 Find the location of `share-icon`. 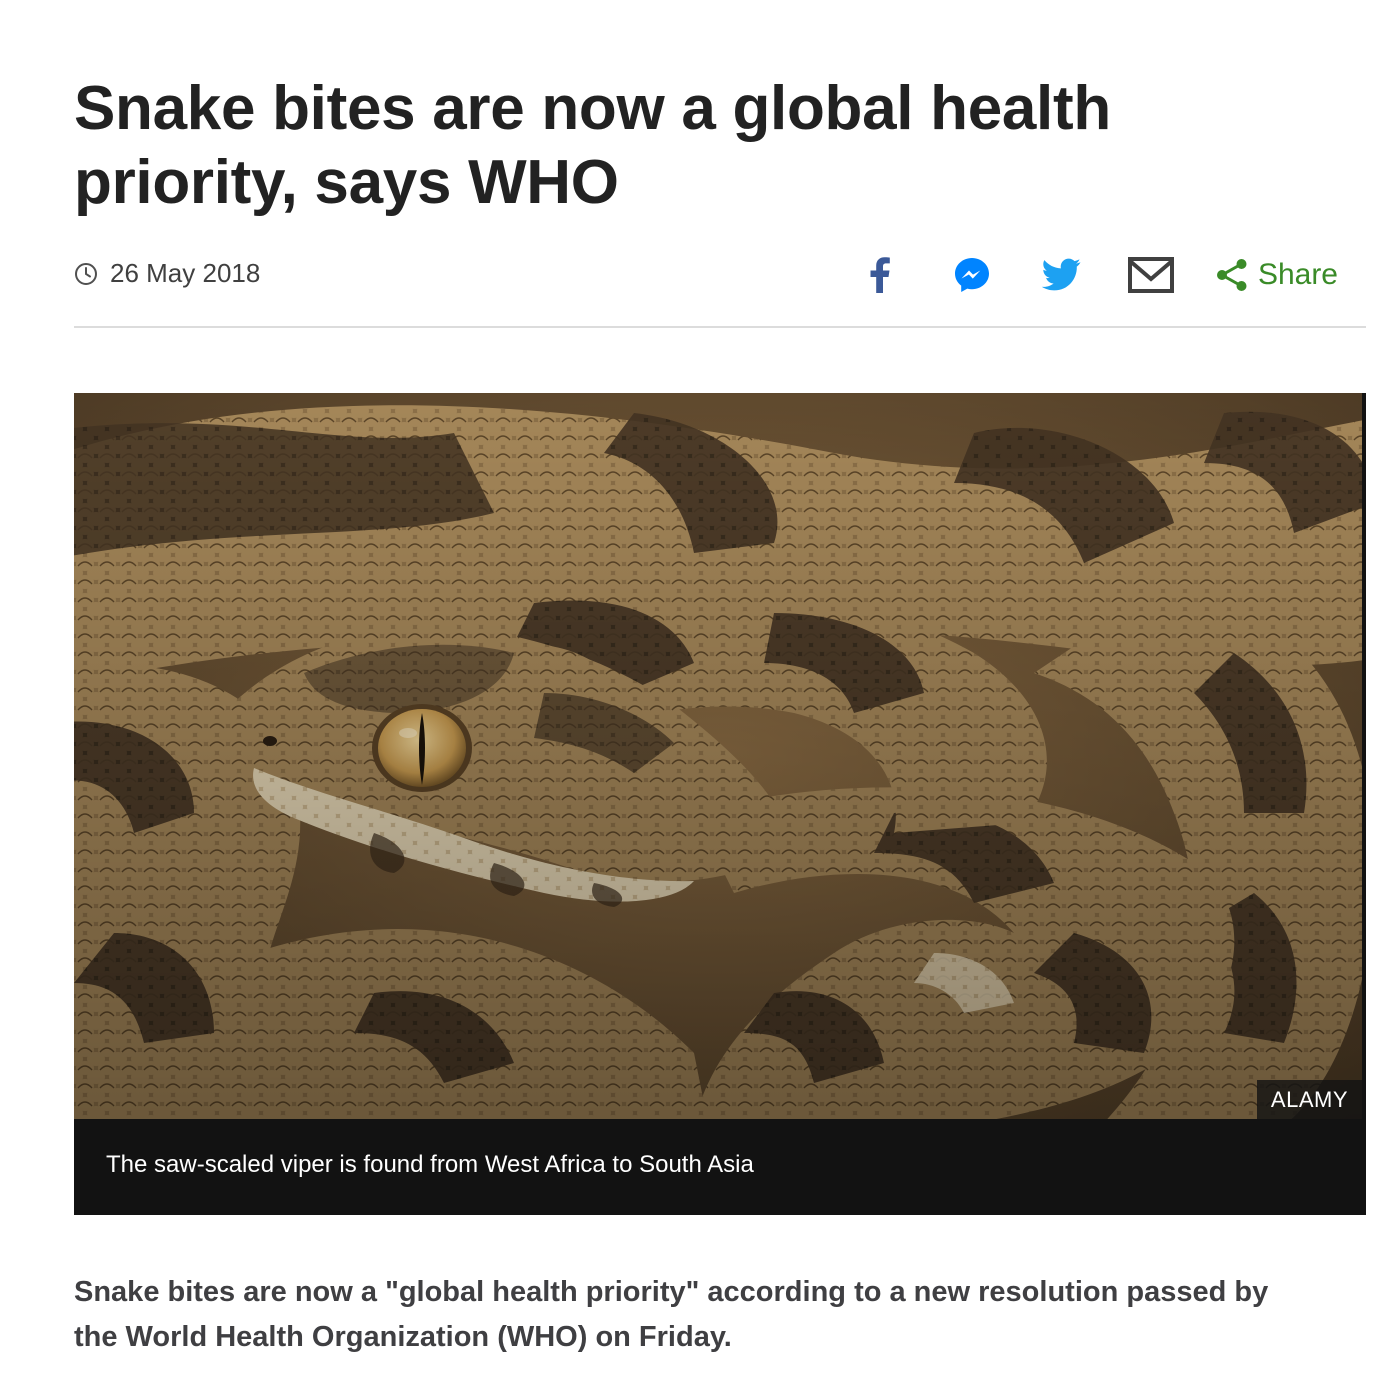

share-icon is located at coordinates (1231, 275).